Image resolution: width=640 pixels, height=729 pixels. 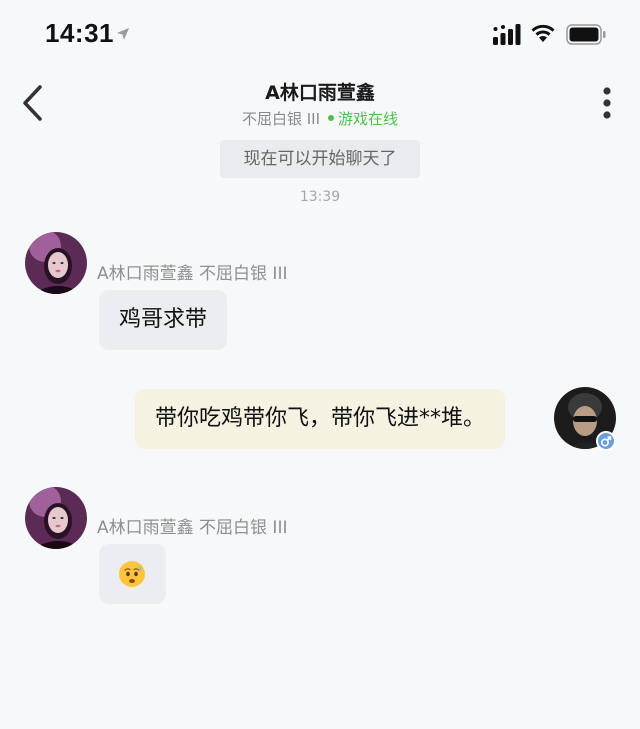 What do you see at coordinates (123, 34) in the screenshot?
I see `location-arrow-icon` at bounding box center [123, 34].